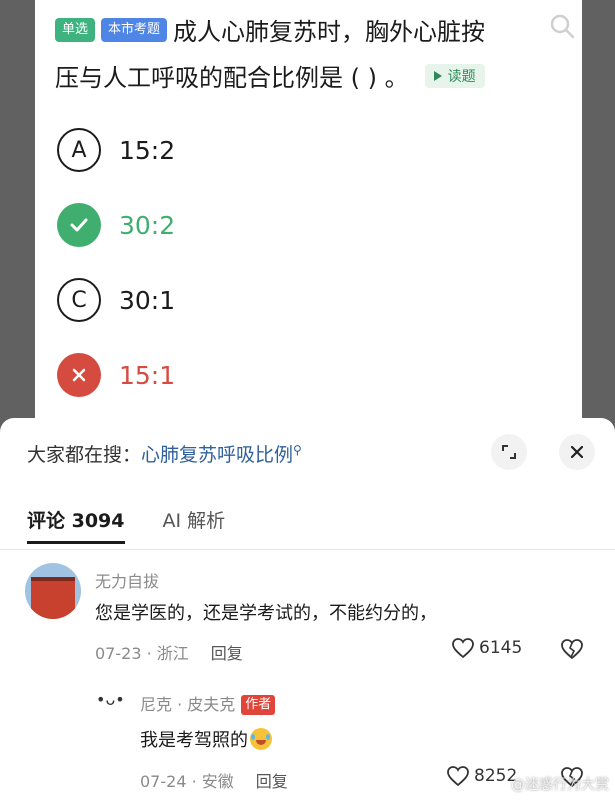 The height and width of the screenshot is (800, 615). What do you see at coordinates (147, 225) in the screenshot?
I see `option-b-text: 30:2` at bounding box center [147, 225].